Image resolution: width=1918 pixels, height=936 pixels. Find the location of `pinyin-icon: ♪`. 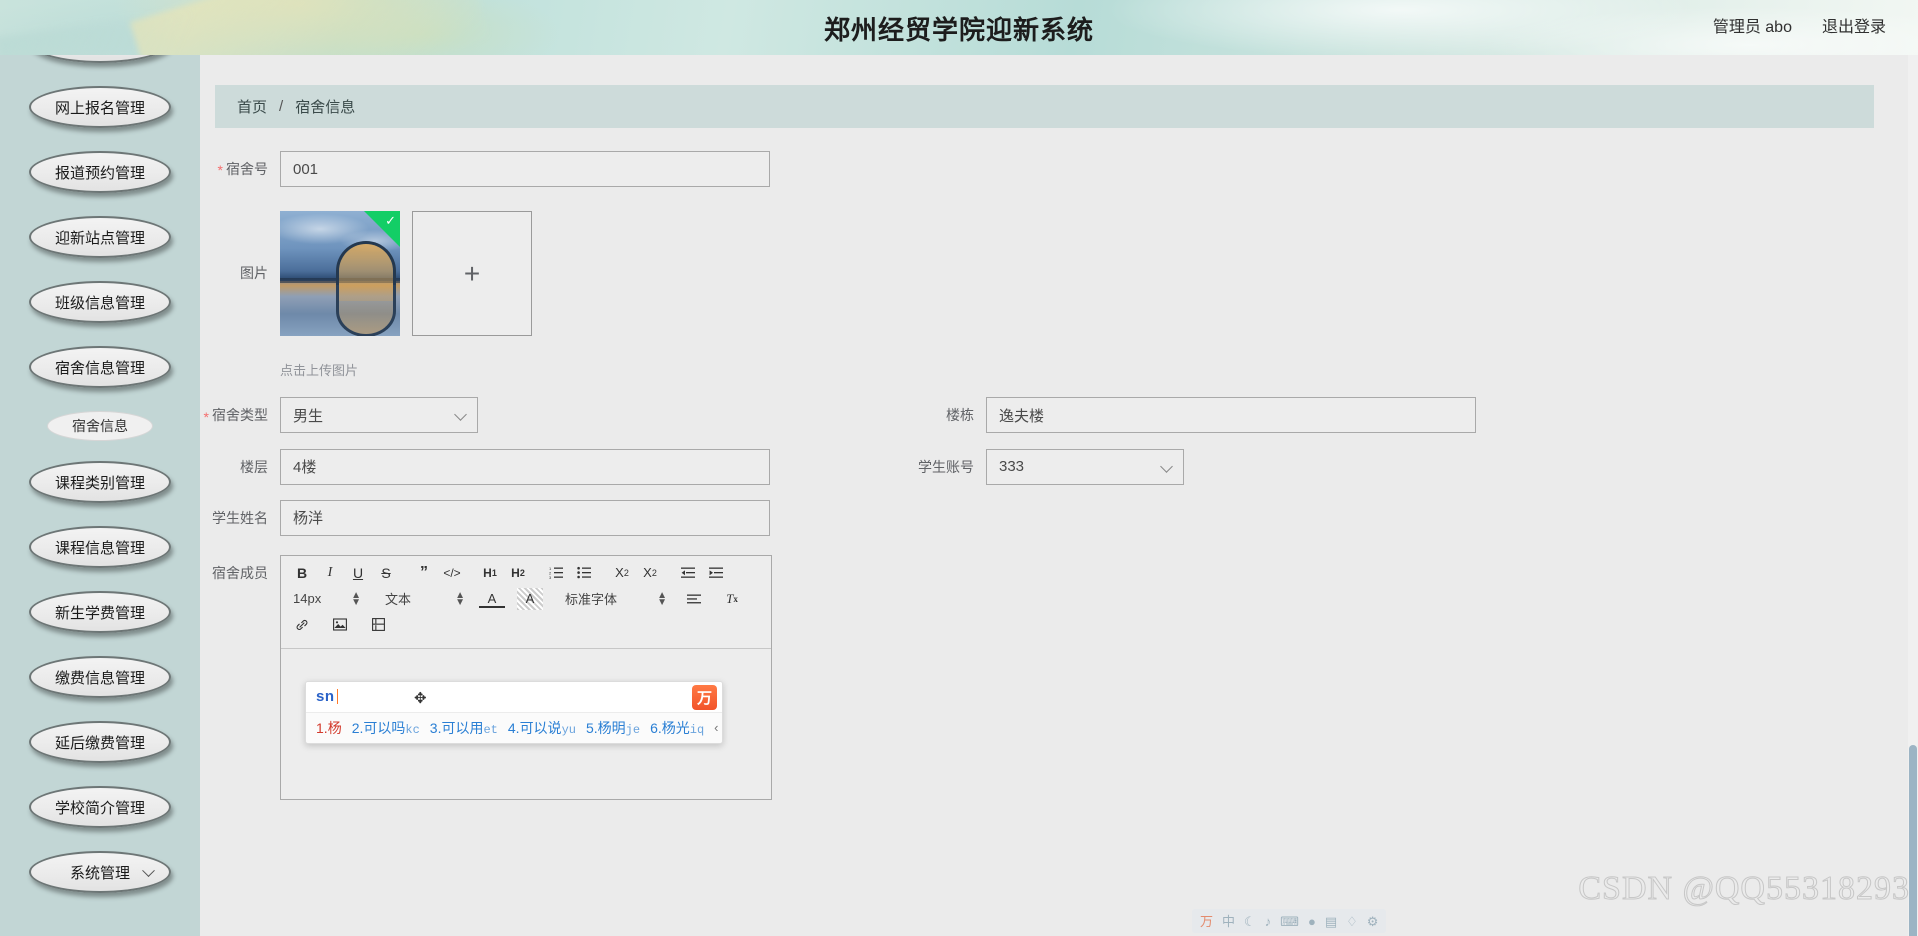

pinyin-icon: ♪ is located at coordinates (1268, 921).